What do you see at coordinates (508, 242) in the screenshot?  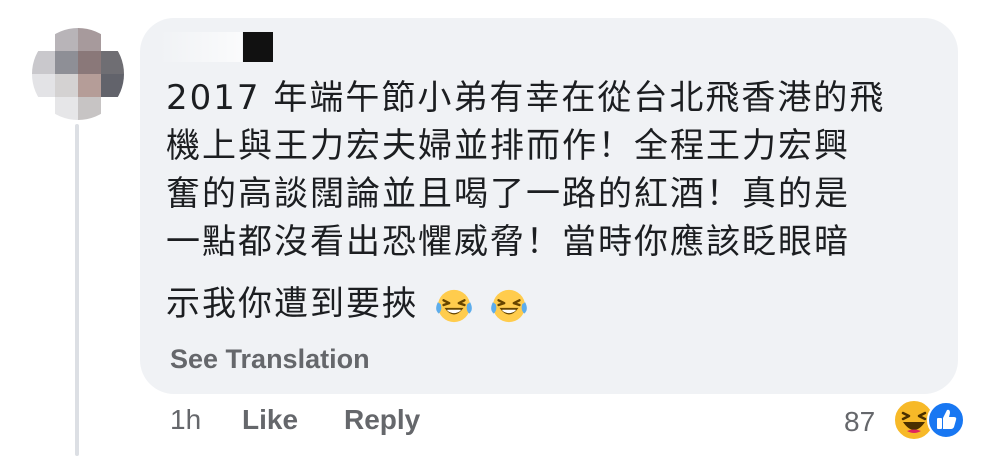 I see `comment-line: 一點都沒看出恐懼威脅！當時你應該眨眼暗` at bounding box center [508, 242].